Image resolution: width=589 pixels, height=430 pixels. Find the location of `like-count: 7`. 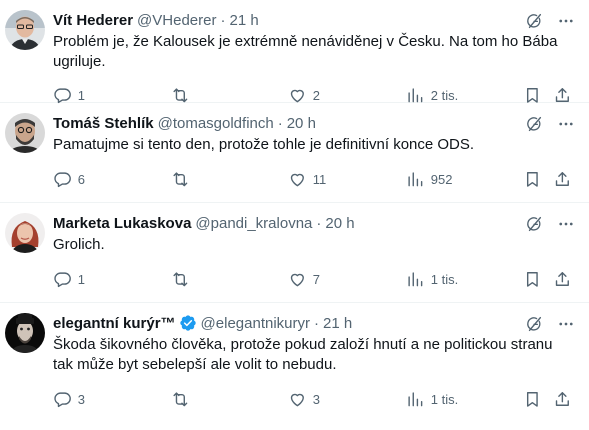

like-count: 7 is located at coordinates (316, 279).